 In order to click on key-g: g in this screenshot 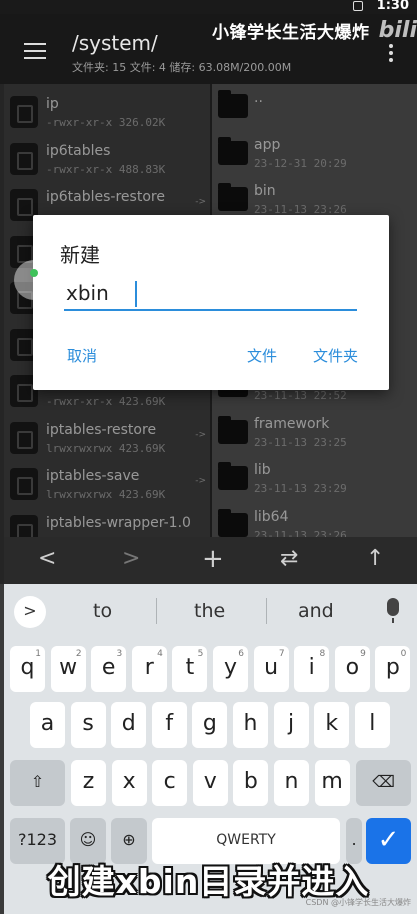, I will do `click(210, 725)`.